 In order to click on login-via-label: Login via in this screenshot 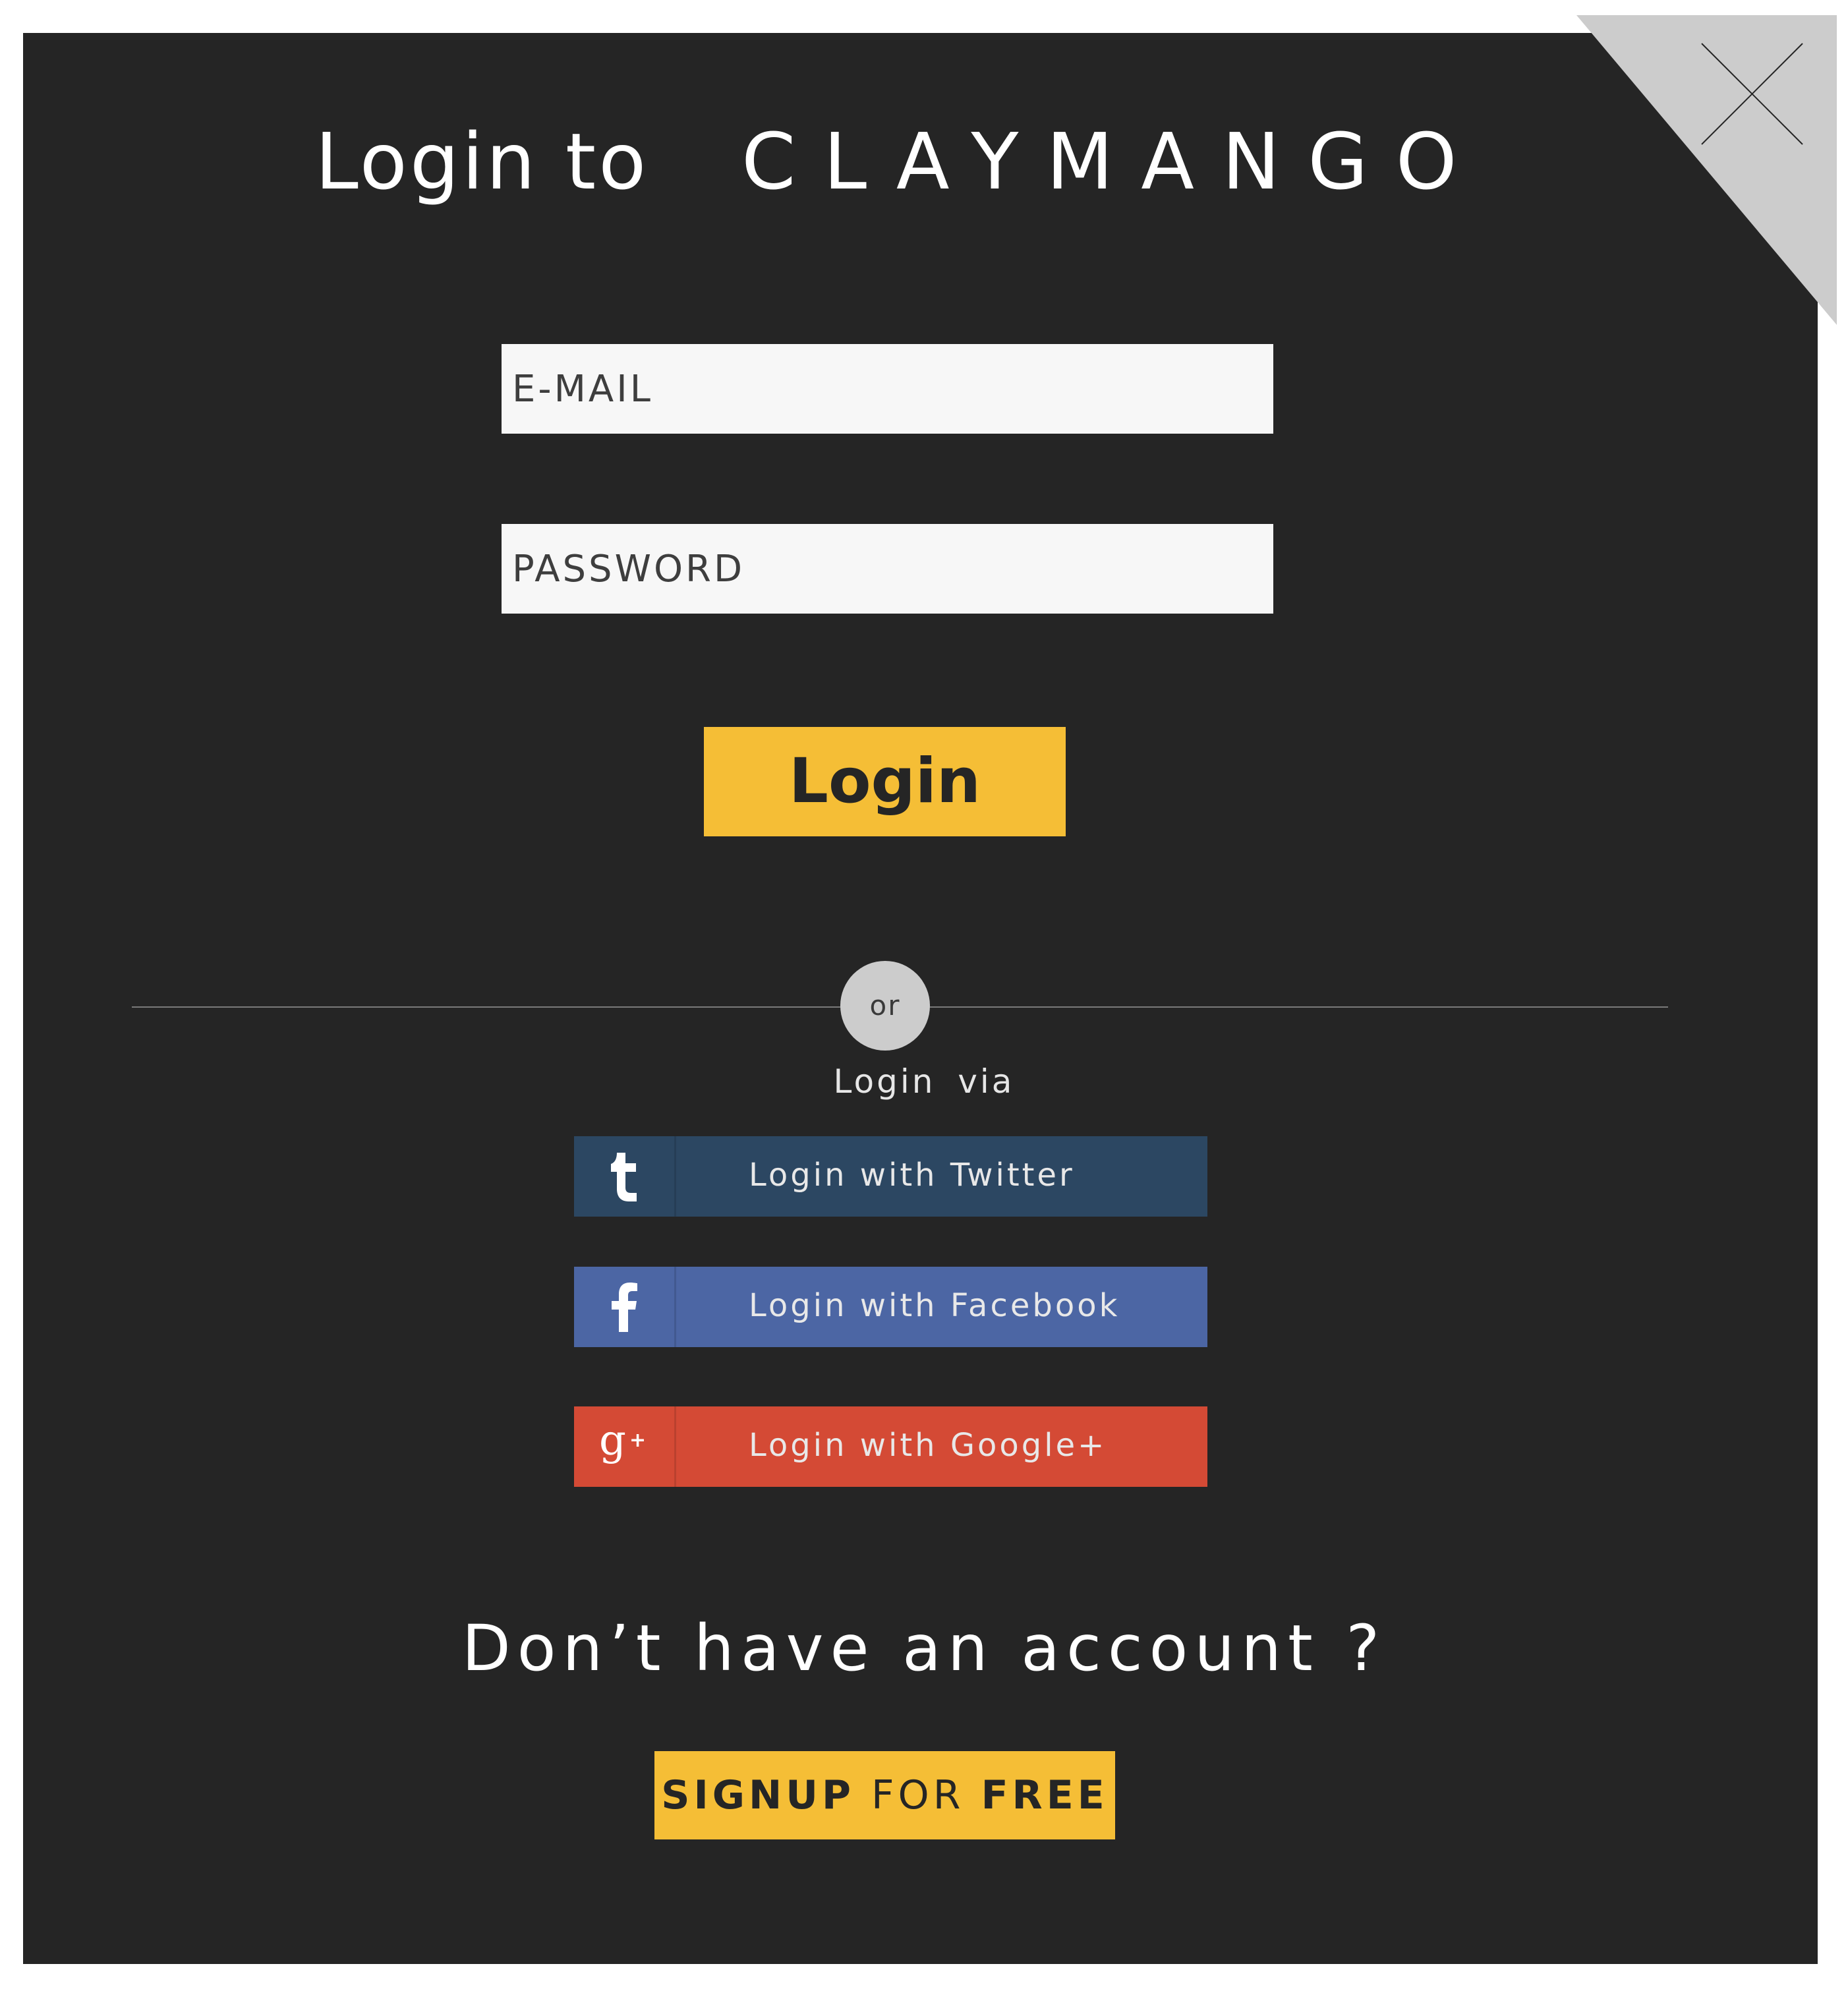, I will do `click(924, 1081)`.